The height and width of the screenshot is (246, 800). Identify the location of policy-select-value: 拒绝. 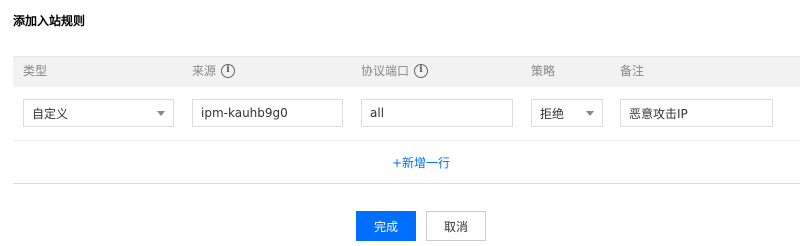
(552, 113).